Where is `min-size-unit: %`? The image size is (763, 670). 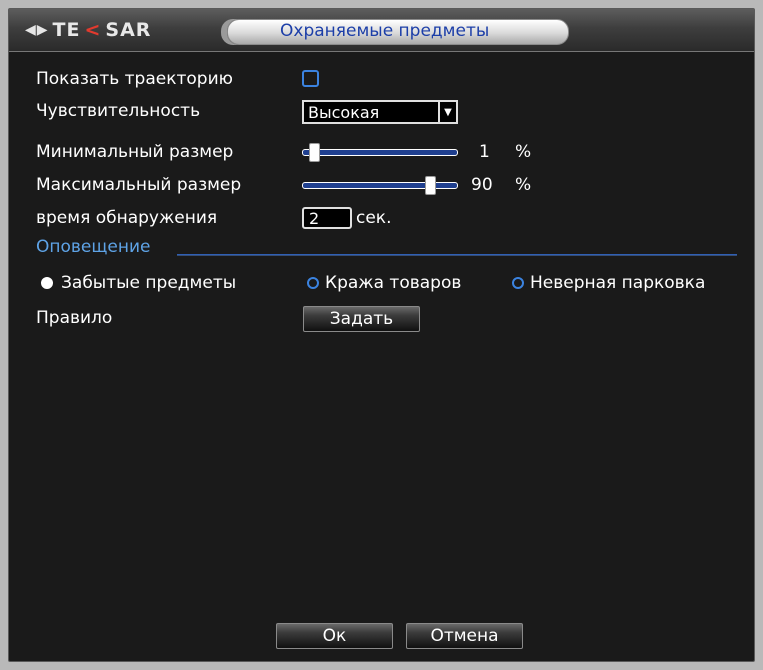 min-size-unit: % is located at coordinates (523, 152).